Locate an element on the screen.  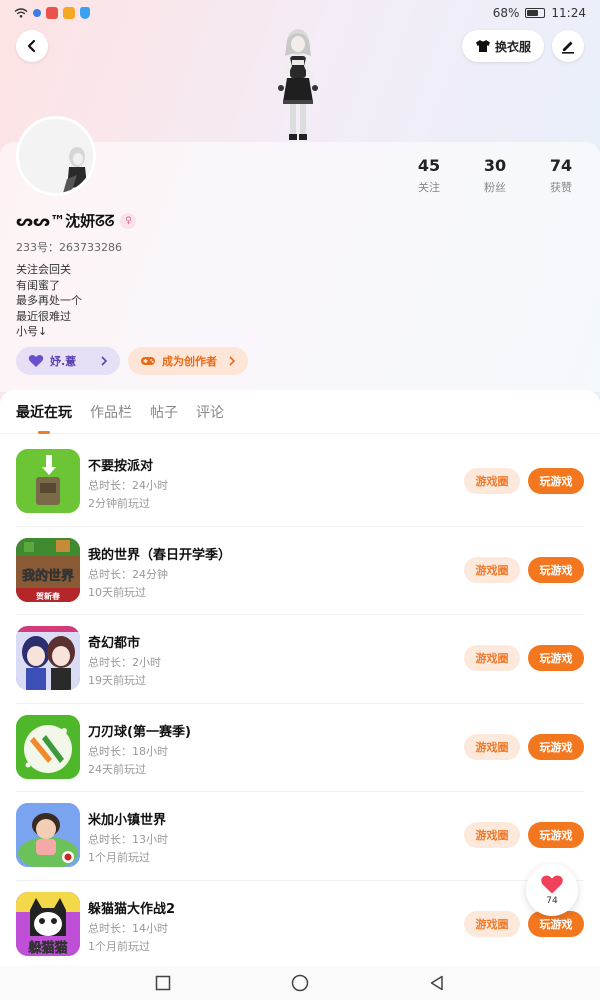
back-button is located at coordinates (32, 46).